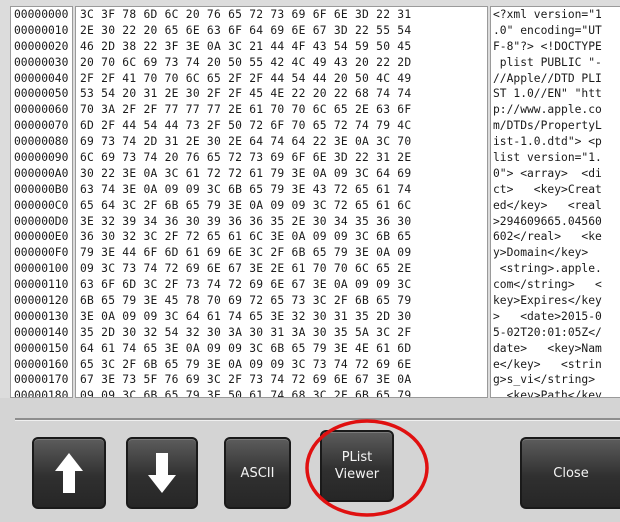  Describe the element at coordinates (41, 62) in the screenshot. I see `offset-cell: 00000030` at that location.